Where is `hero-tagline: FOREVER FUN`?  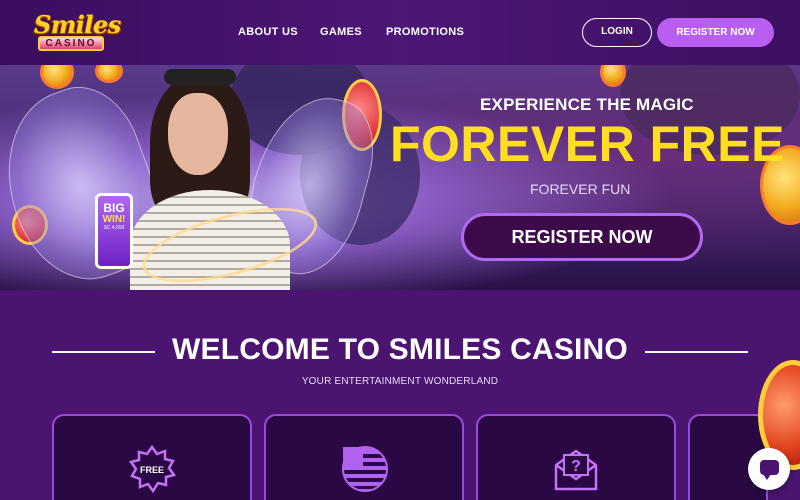
hero-tagline: FOREVER FUN is located at coordinates (580, 189).